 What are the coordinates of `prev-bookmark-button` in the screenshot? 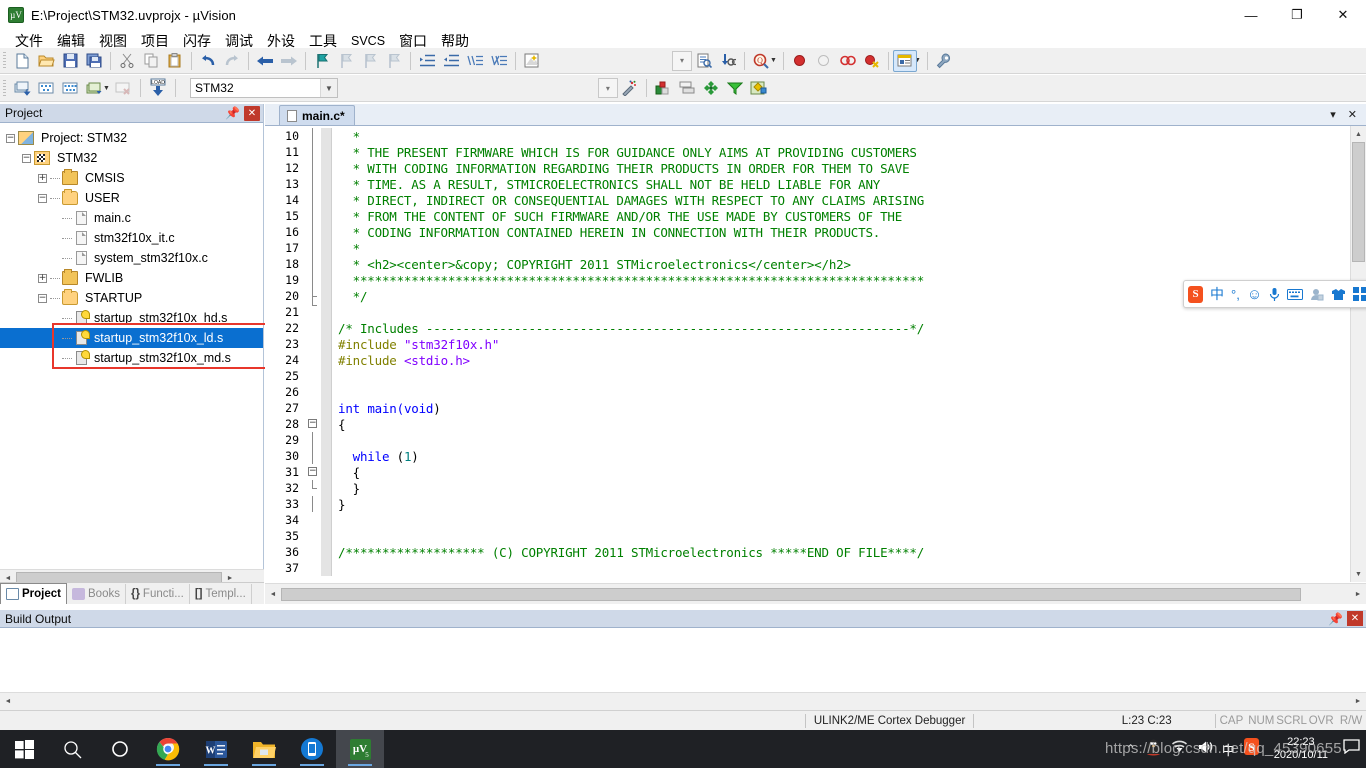 It's located at (346, 61).